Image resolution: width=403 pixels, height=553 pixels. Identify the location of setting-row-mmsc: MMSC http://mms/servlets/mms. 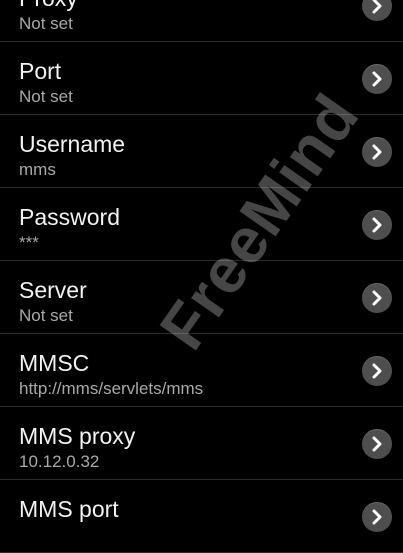
(201, 370).